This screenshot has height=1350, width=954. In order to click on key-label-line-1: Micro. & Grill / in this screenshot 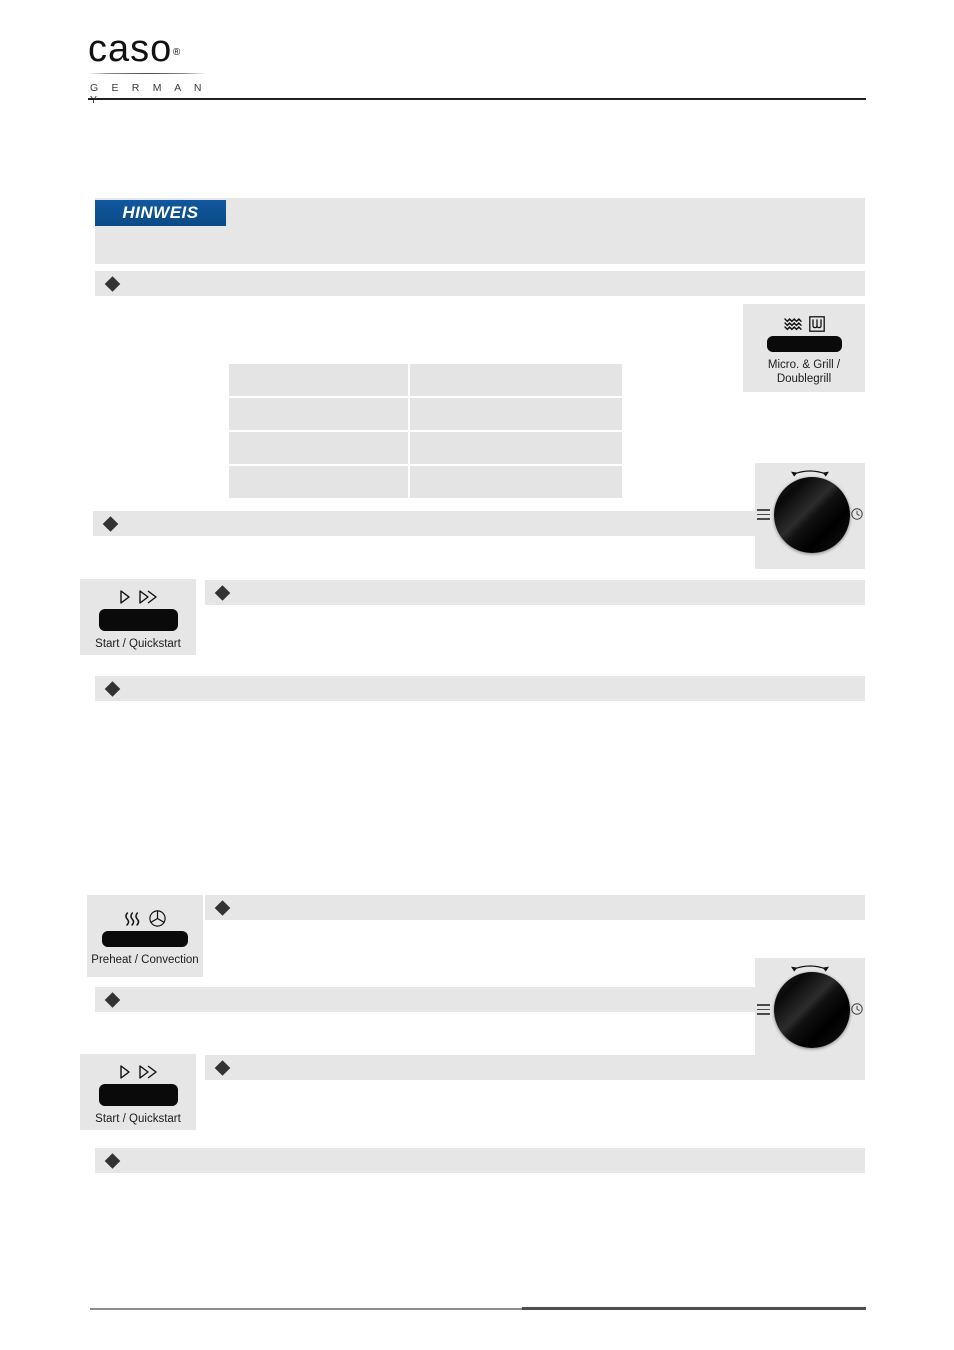, I will do `click(804, 365)`.